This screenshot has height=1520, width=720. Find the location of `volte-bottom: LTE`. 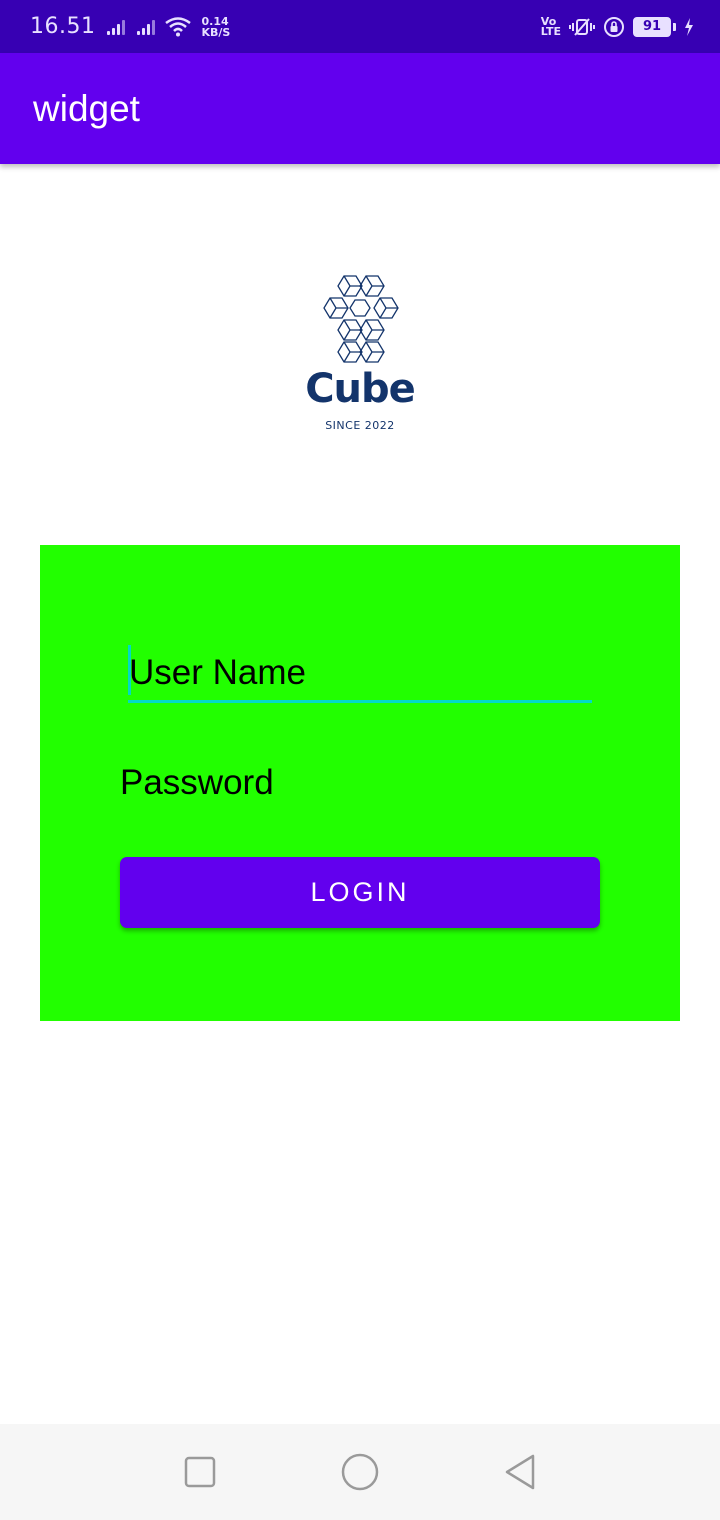

volte-bottom: LTE is located at coordinates (550, 31).